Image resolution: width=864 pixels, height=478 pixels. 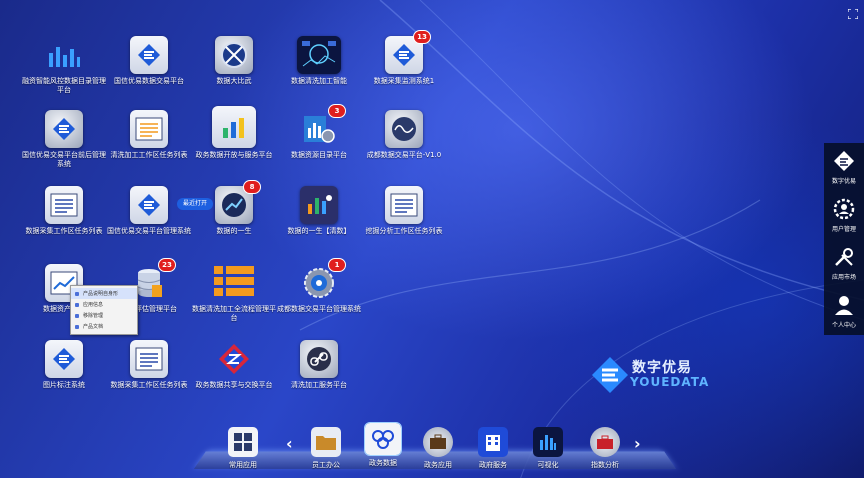 What do you see at coordinates (234, 385) in the screenshot?
I see `app-label: 政务数据共享与交换平台` at bounding box center [234, 385].